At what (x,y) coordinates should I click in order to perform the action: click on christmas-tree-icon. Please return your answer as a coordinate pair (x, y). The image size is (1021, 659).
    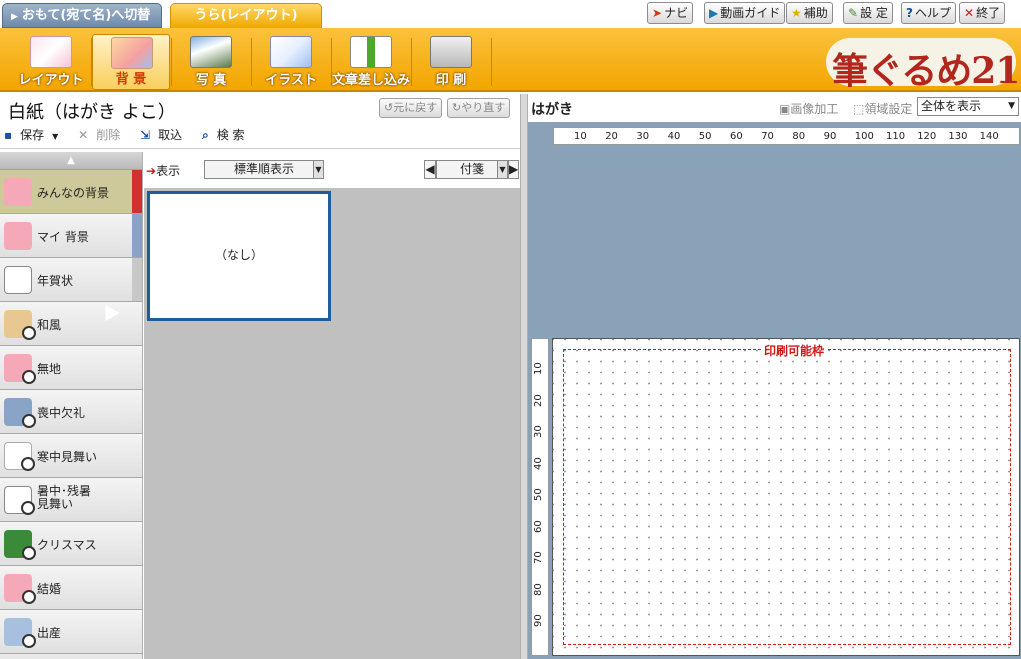
    Looking at the image, I should click on (20, 545).